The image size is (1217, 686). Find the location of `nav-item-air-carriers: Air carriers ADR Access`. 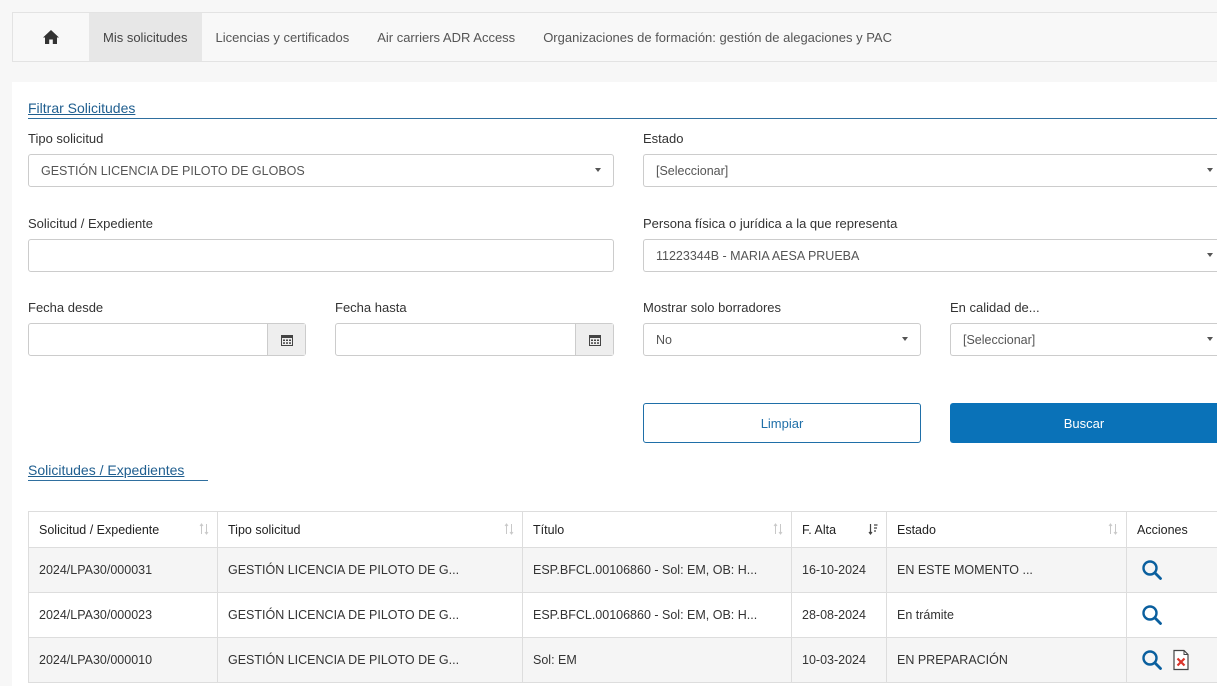

nav-item-air-carriers: Air carriers ADR Access is located at coordinates (446, 37).